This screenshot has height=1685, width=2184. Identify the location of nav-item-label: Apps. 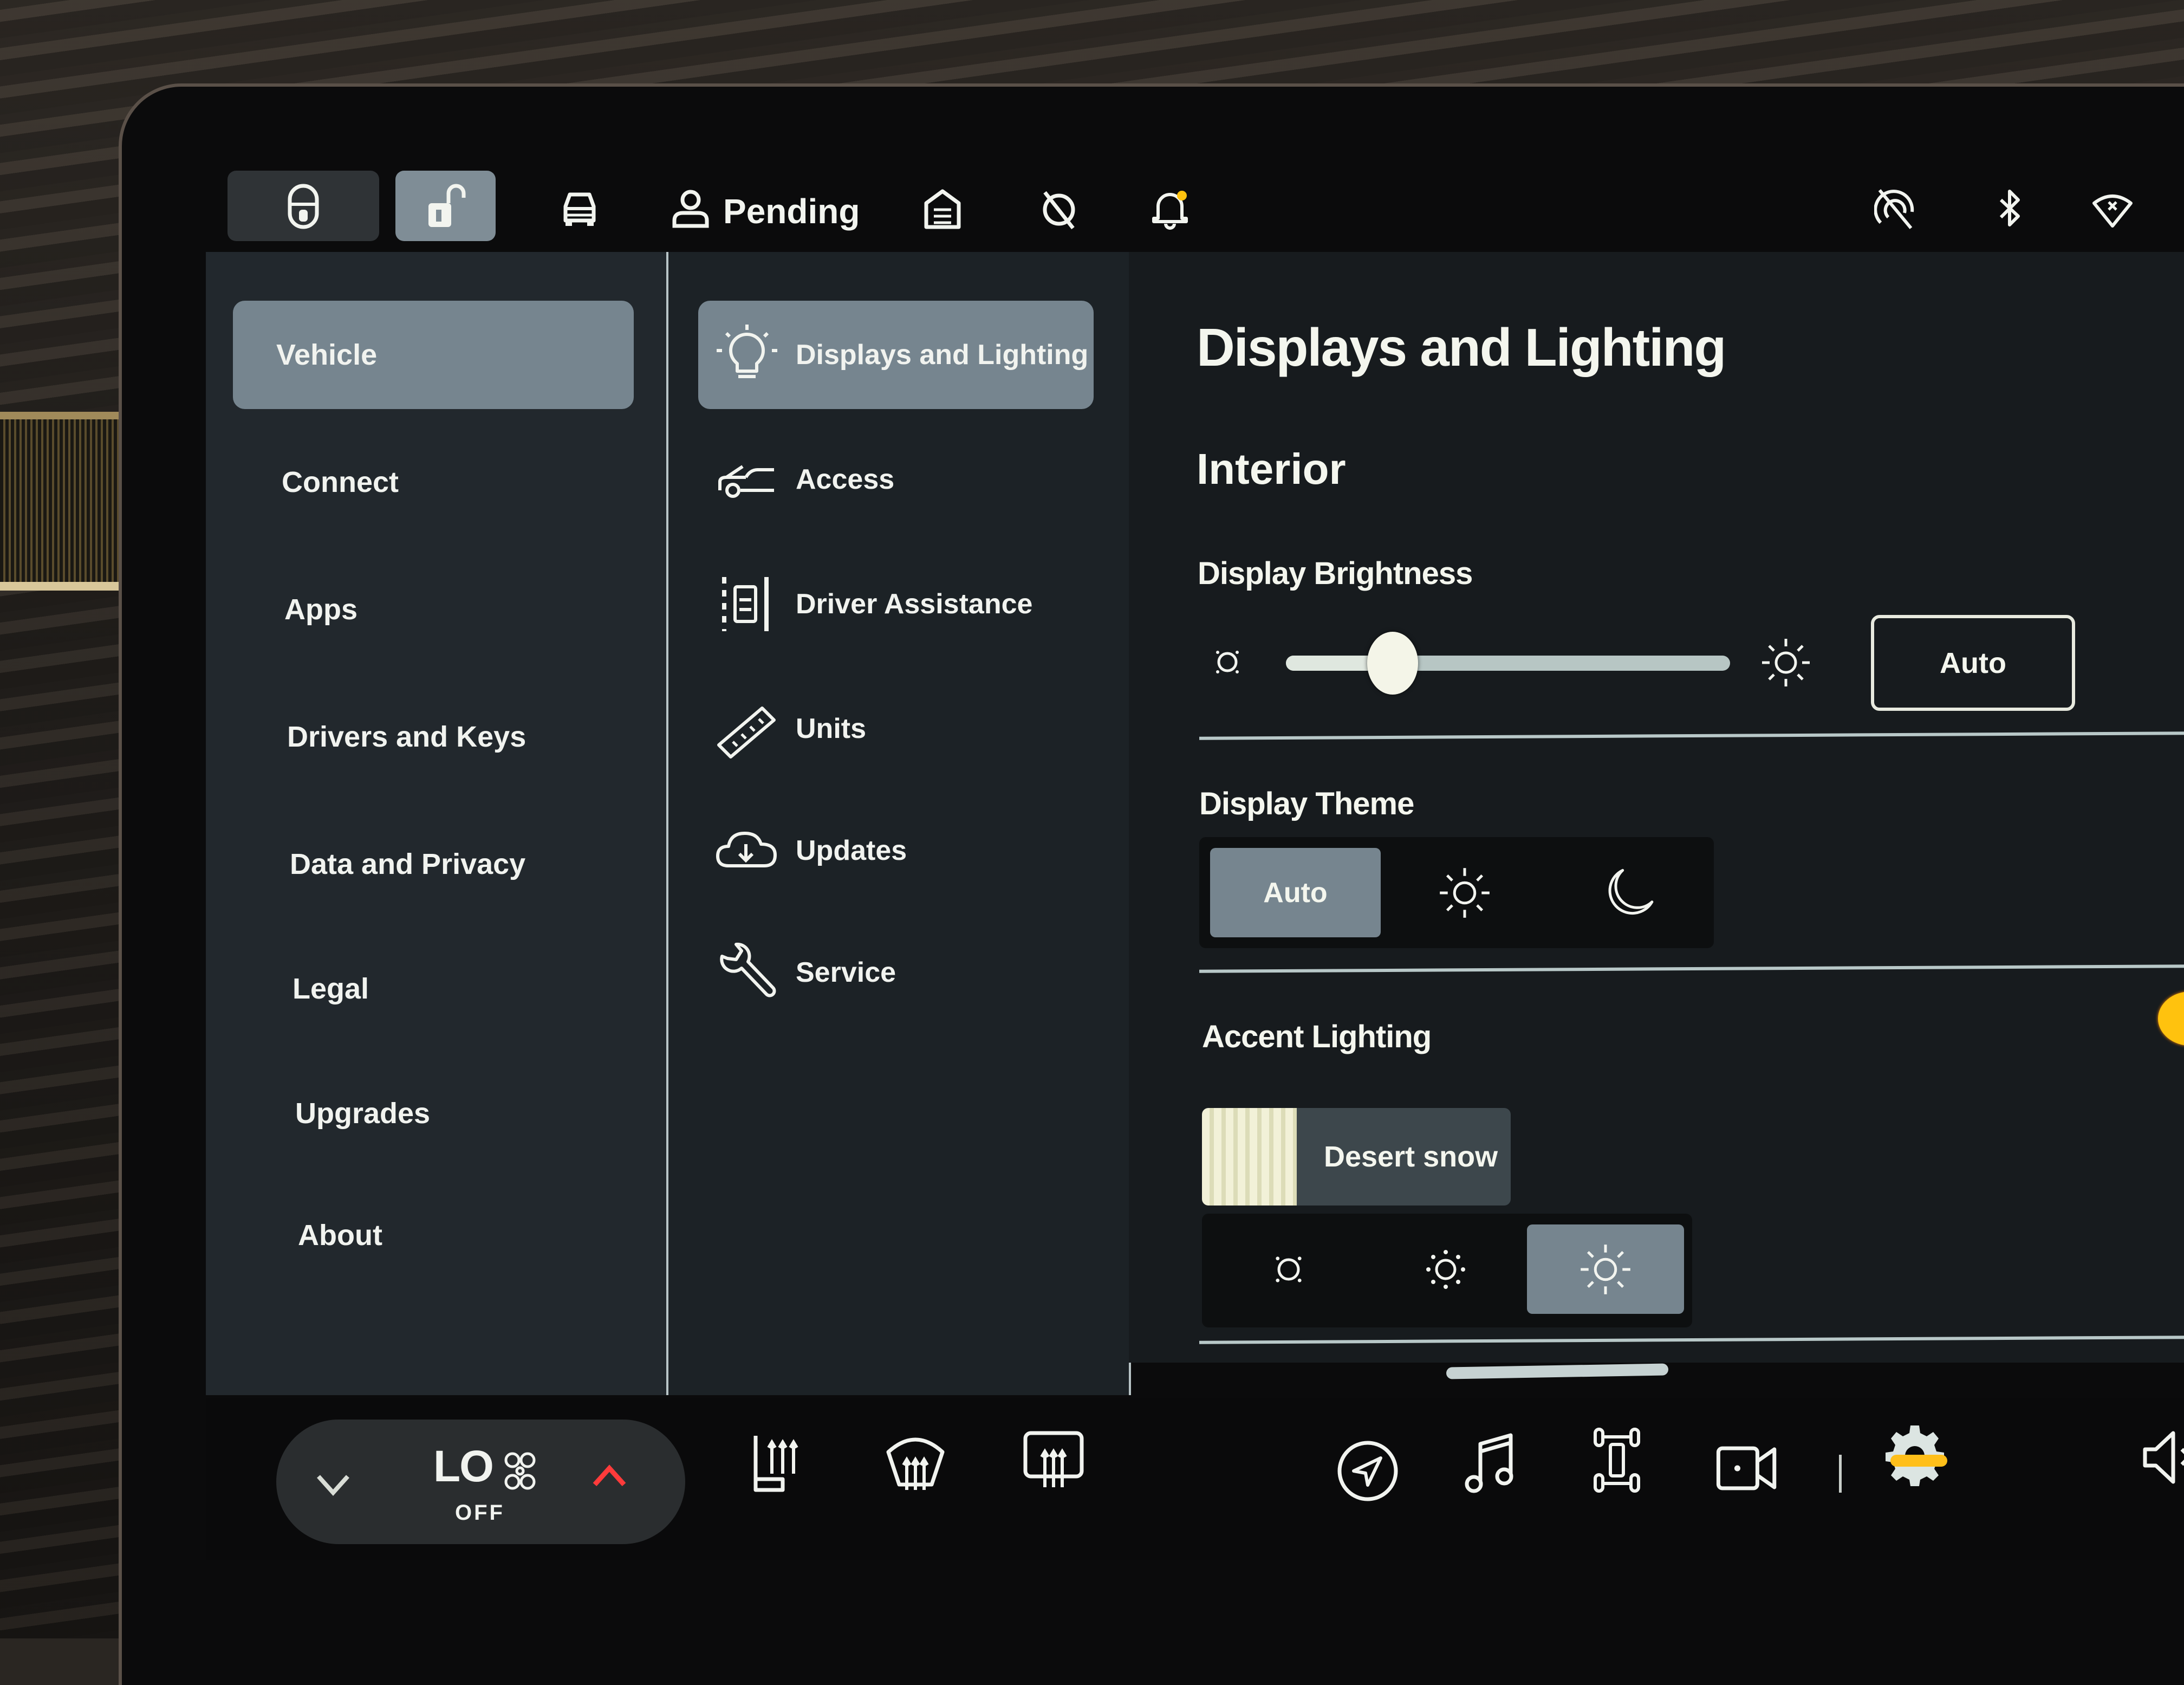
(321, 609).